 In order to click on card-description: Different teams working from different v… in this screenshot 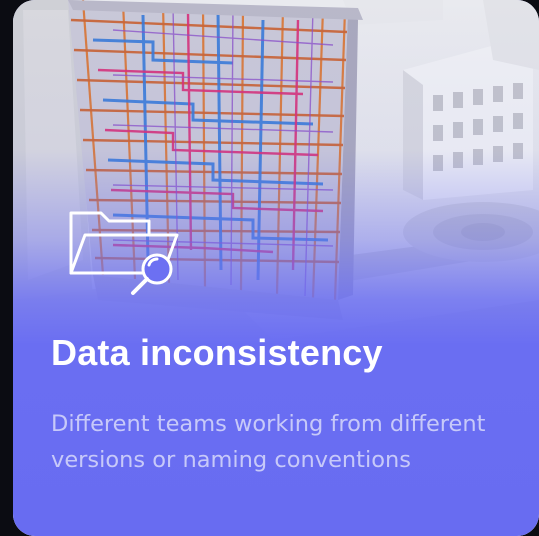, I will do `click(268, 442)`.